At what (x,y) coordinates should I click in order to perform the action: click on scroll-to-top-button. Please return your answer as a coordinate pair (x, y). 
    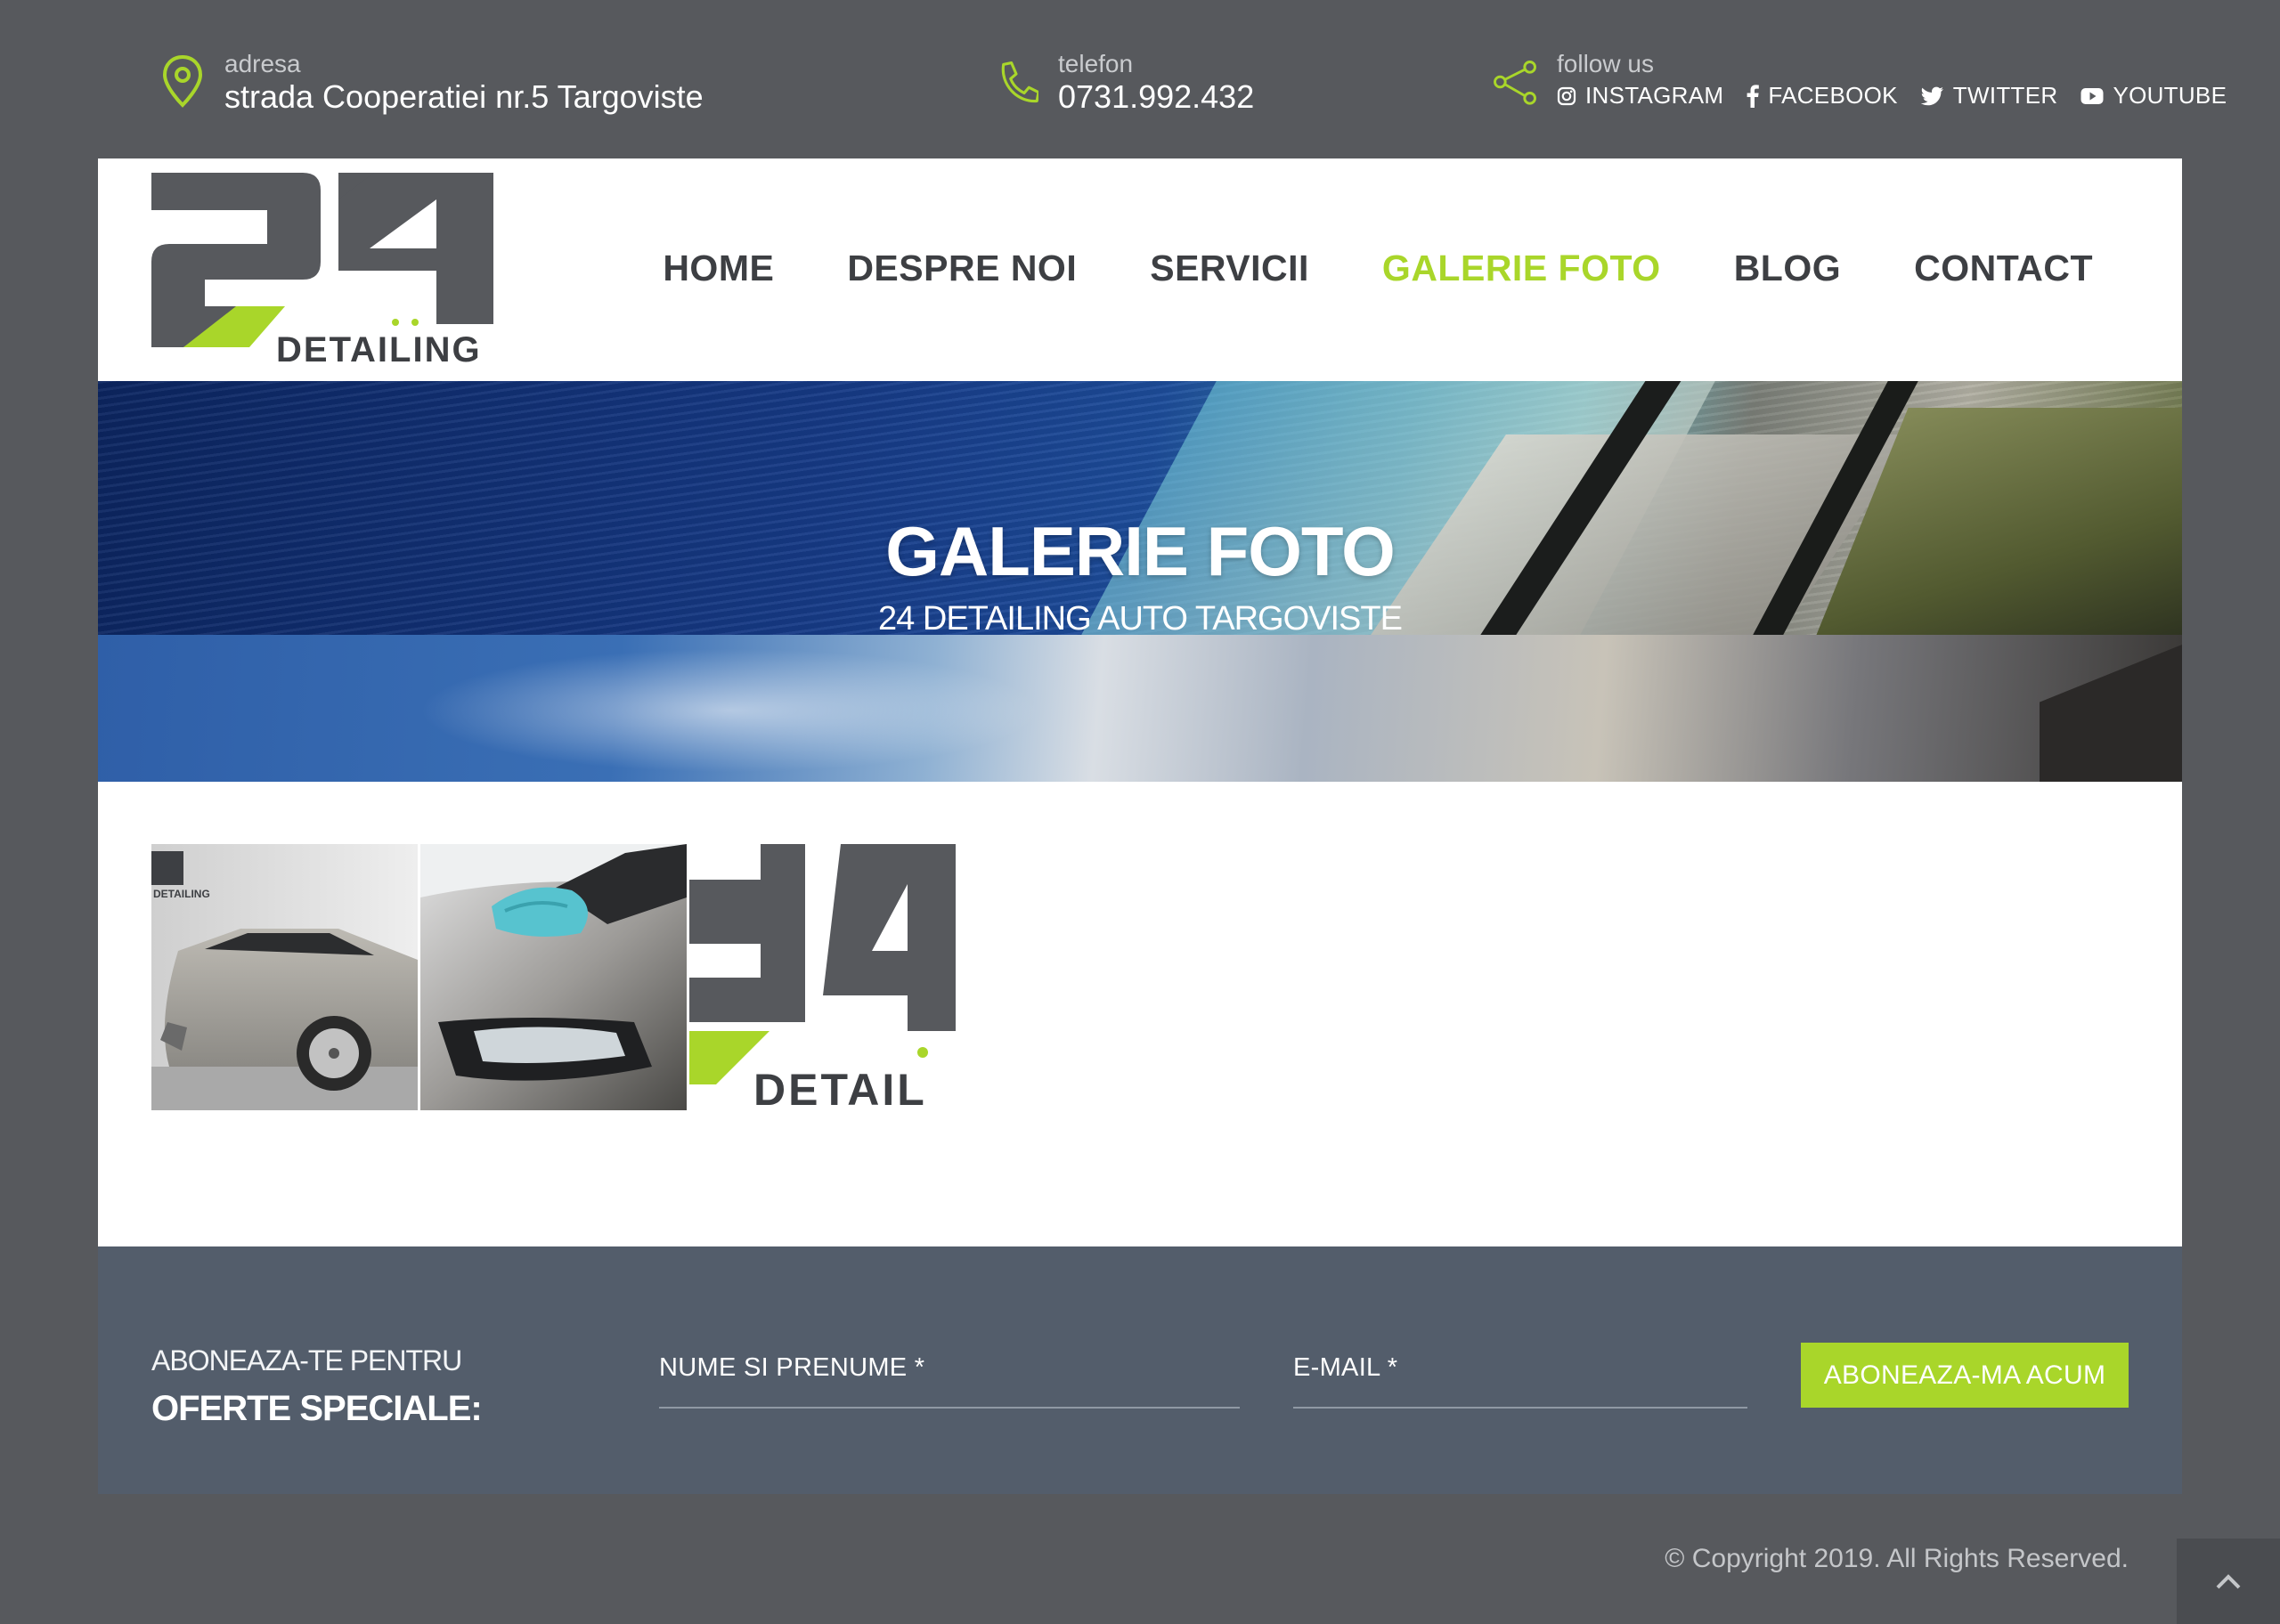
    Looking at the image, I should click on (2228, 1581).